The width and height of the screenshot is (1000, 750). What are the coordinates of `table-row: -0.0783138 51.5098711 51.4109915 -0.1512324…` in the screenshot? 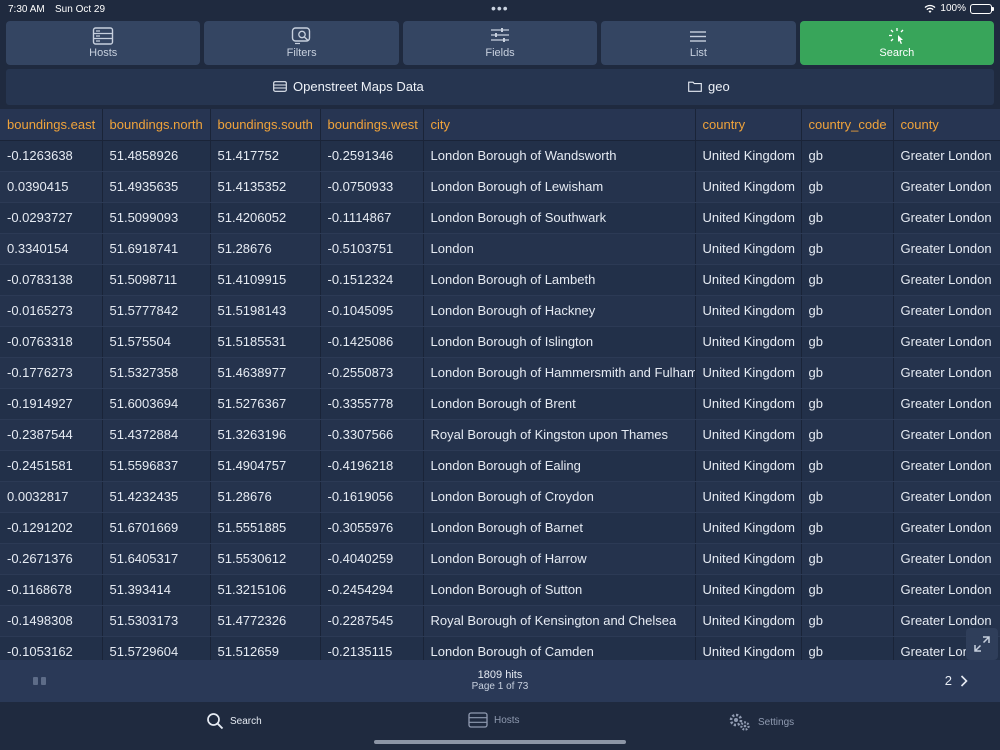 It's located at (500, 280).